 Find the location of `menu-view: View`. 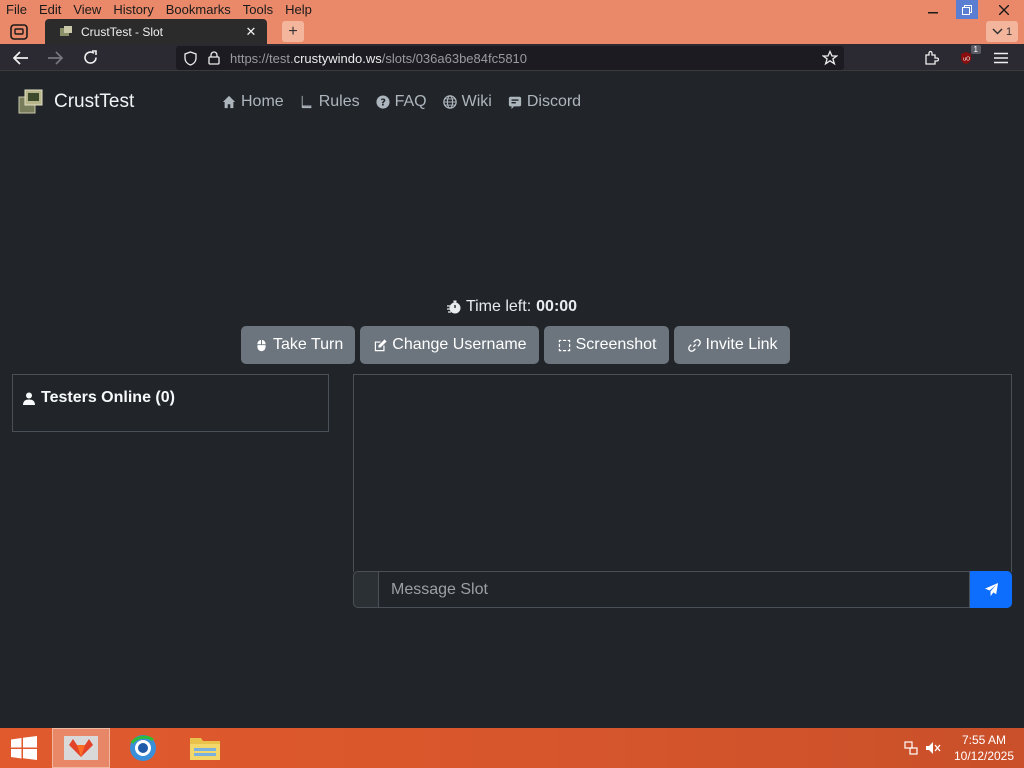

menu-view: View is located at coordinates (87, 9).